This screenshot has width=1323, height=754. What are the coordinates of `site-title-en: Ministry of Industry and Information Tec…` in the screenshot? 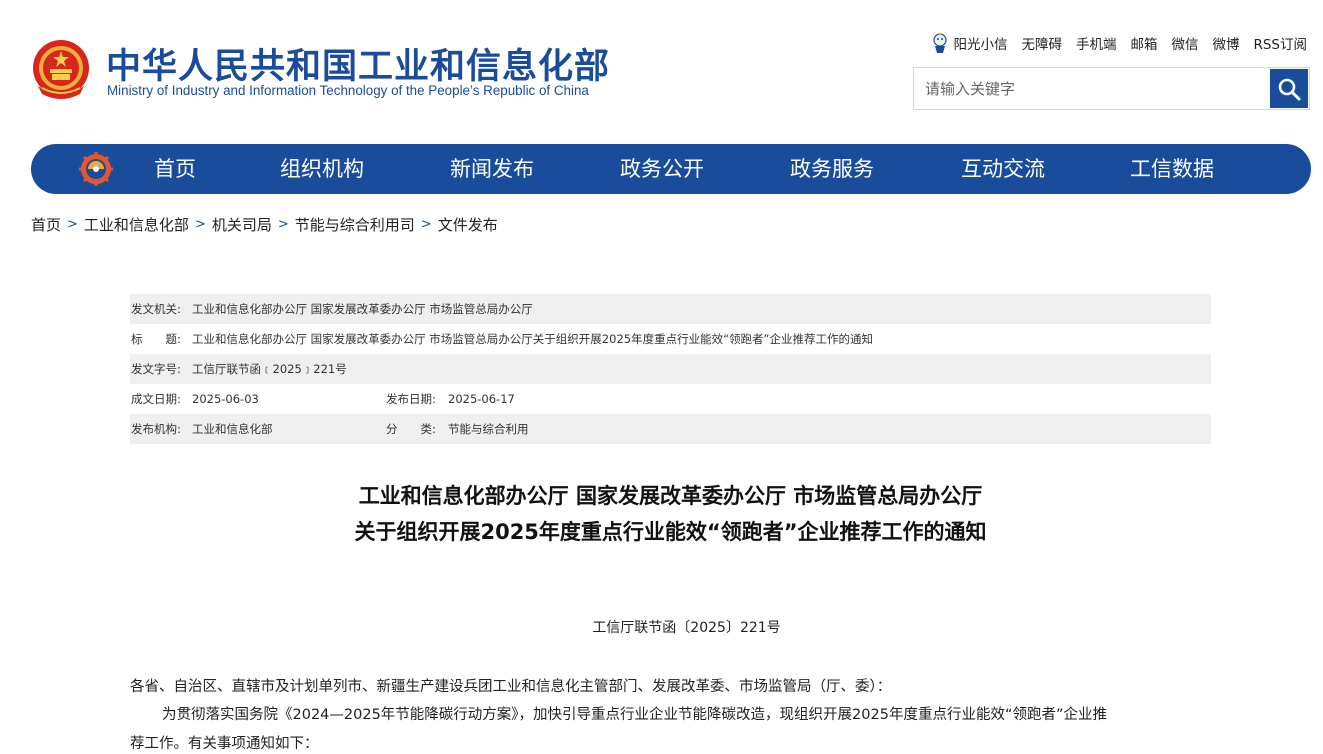 It's located at (348, 90).